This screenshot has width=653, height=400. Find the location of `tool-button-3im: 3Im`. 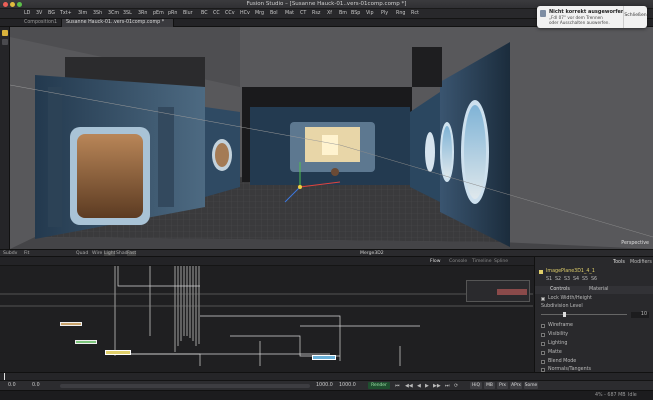

tool-button-3im: 3Im is located at coordinates (82, 13).